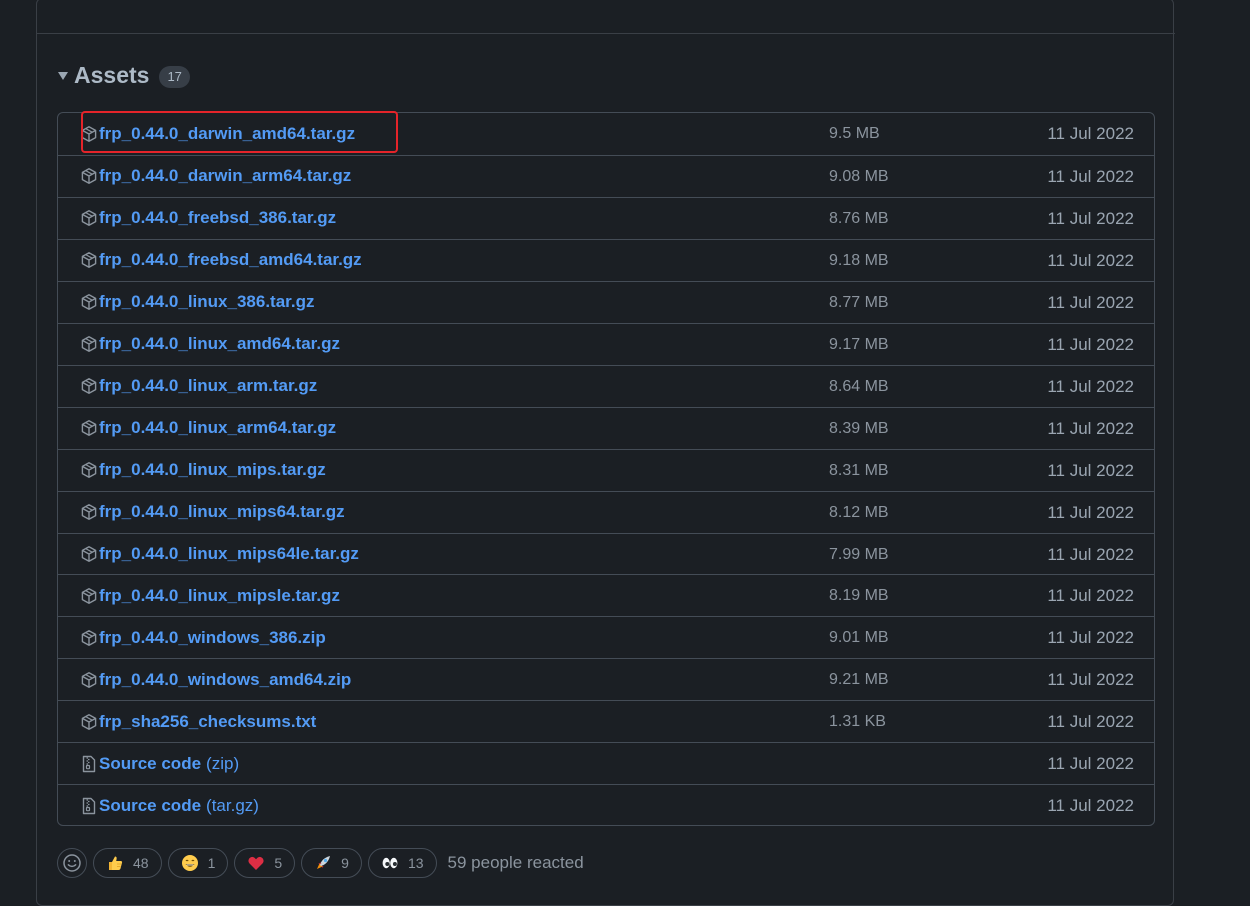  I want to click on asset-link: frp_0.44.0_windows_386.zip, so click(203, 637).